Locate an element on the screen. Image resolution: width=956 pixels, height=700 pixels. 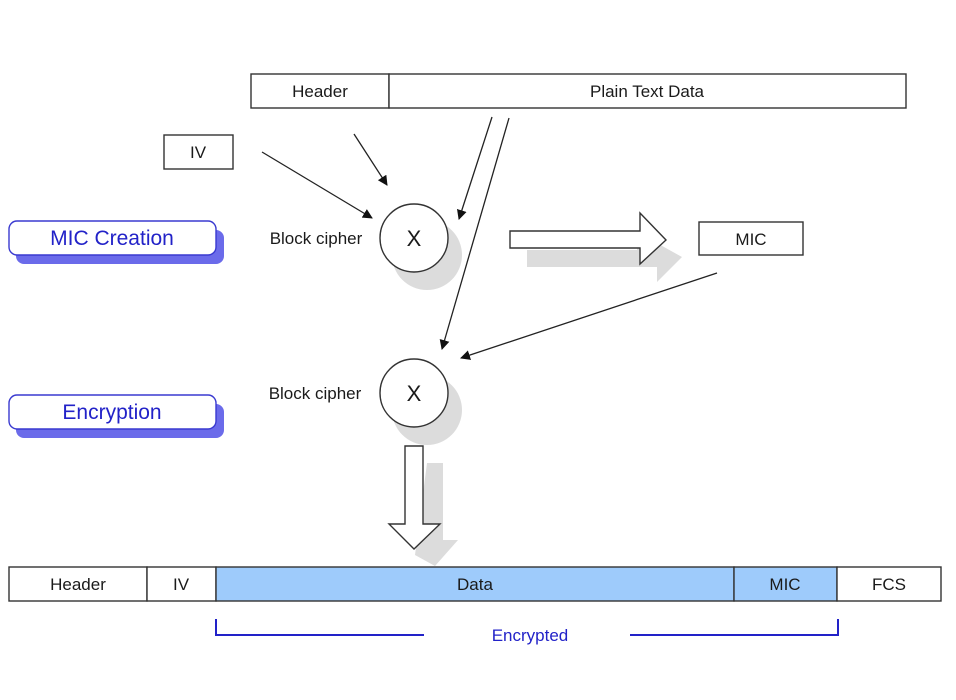
iv-box: IV is located at coordinates (198, 152).